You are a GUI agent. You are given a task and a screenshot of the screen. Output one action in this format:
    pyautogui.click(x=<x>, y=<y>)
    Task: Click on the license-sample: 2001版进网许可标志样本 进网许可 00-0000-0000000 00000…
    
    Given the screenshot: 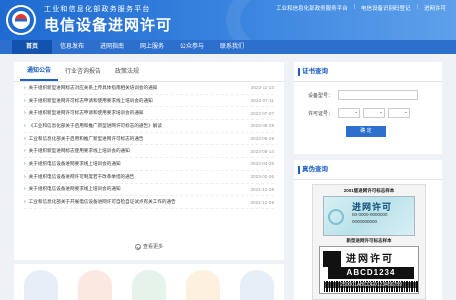 What is the action you would take?
    pyautogui.click(x=369, y=242)
    